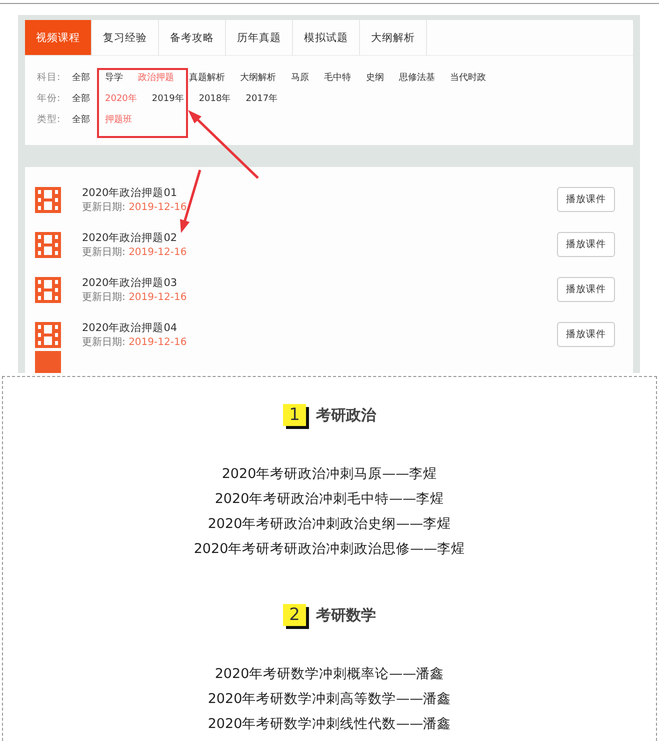  Describe the element at coordinates (222, 98) in the screenshot. I see `filter-option: 2018年` at that location.